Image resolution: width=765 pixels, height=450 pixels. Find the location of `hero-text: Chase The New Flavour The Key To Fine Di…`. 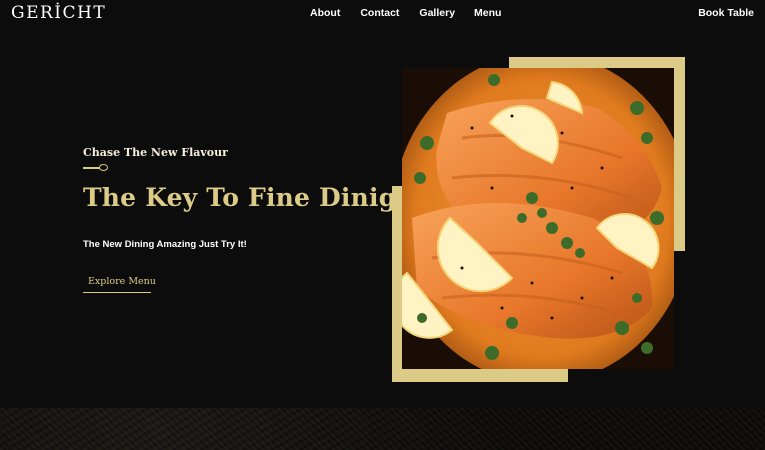

hero-text: Chase The New Flavour The Key To Fine Di… is located at coordinates (239, 219).